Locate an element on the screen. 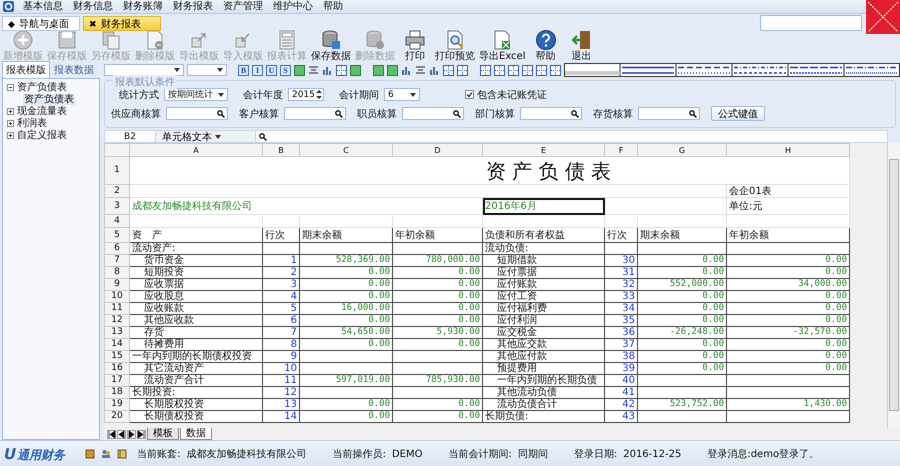 The image size is (900, 466). row-number: 12 is located at coordinates (117, 320).